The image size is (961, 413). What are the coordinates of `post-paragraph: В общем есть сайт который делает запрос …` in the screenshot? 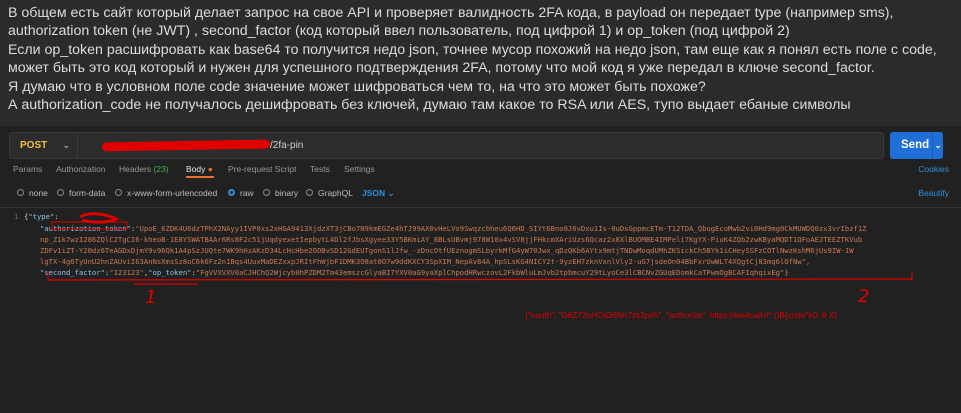 It's located at (453, 22).